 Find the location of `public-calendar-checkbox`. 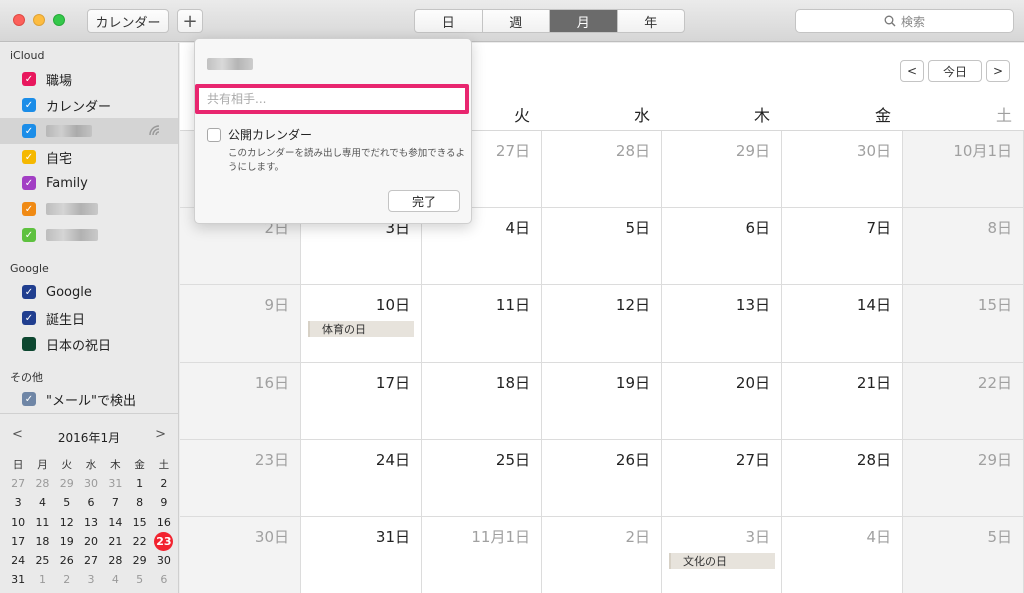

public-calendar-checkbox is located at coordinates (214, 134).